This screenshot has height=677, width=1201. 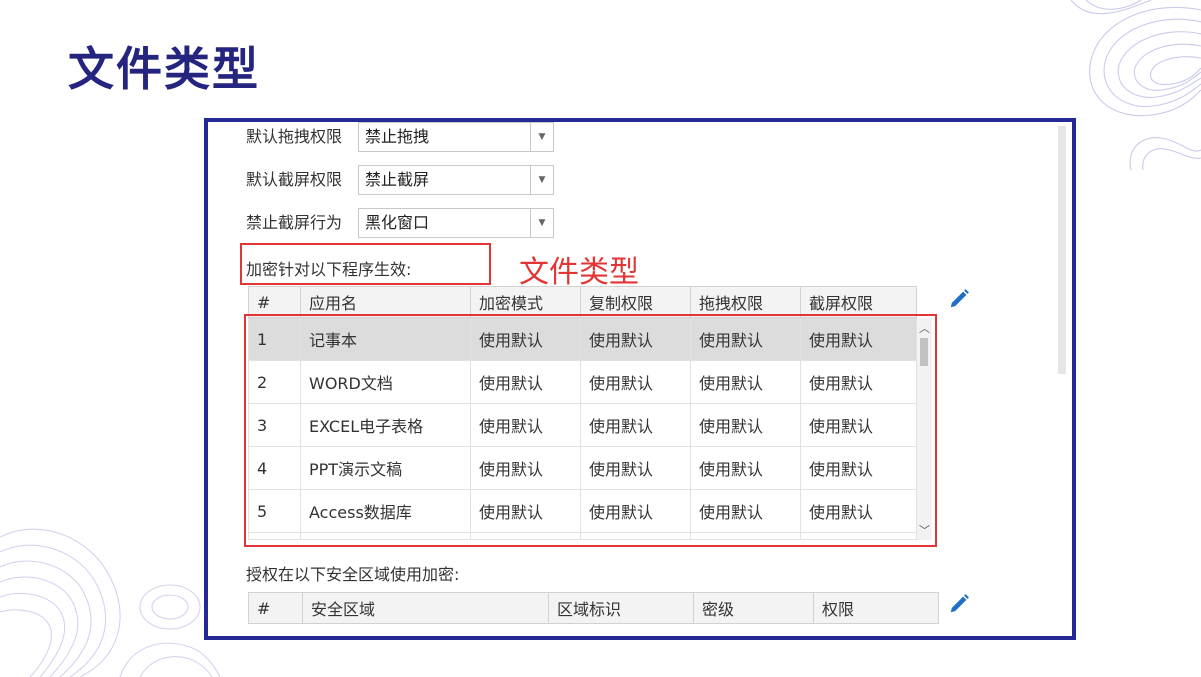 What do you see at coordinates (525, 302) in the screenshot?
I see `column-header: 加密模式` at bounding box center [525, 302].